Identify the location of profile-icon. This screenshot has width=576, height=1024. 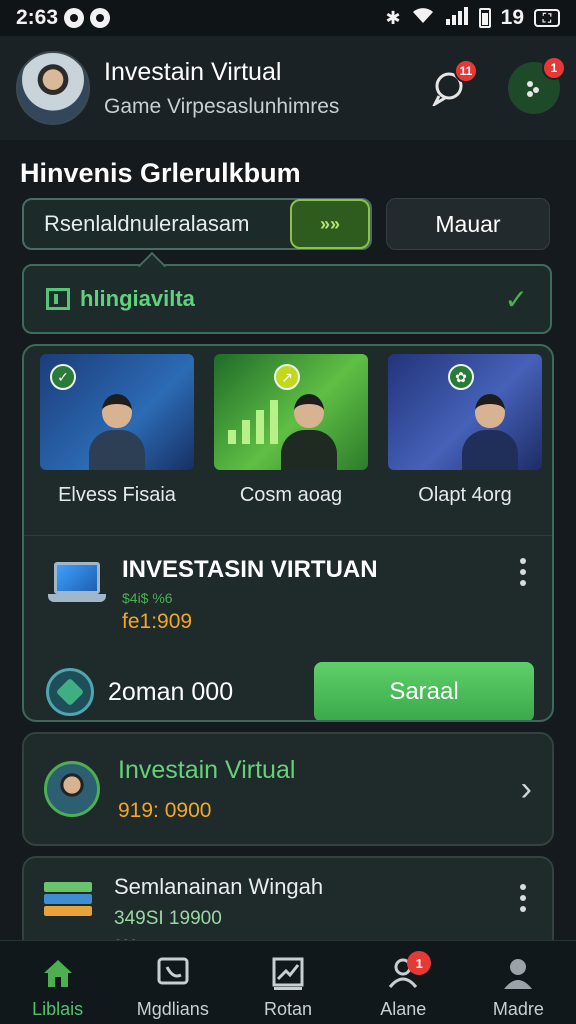
(518, 974).